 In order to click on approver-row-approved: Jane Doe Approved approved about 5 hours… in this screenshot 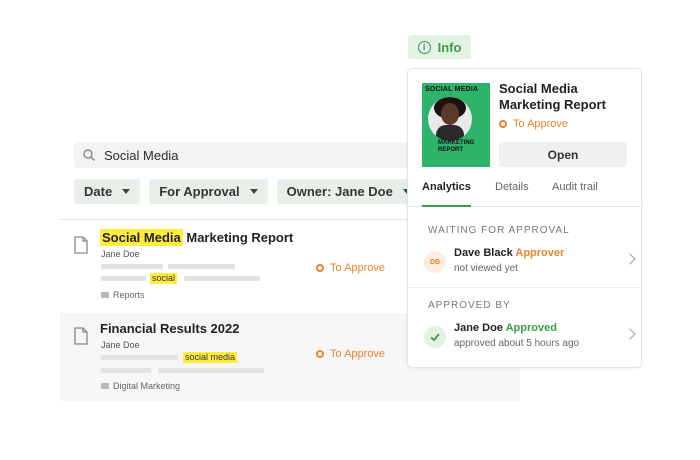, I will do `click(530, 340)`.